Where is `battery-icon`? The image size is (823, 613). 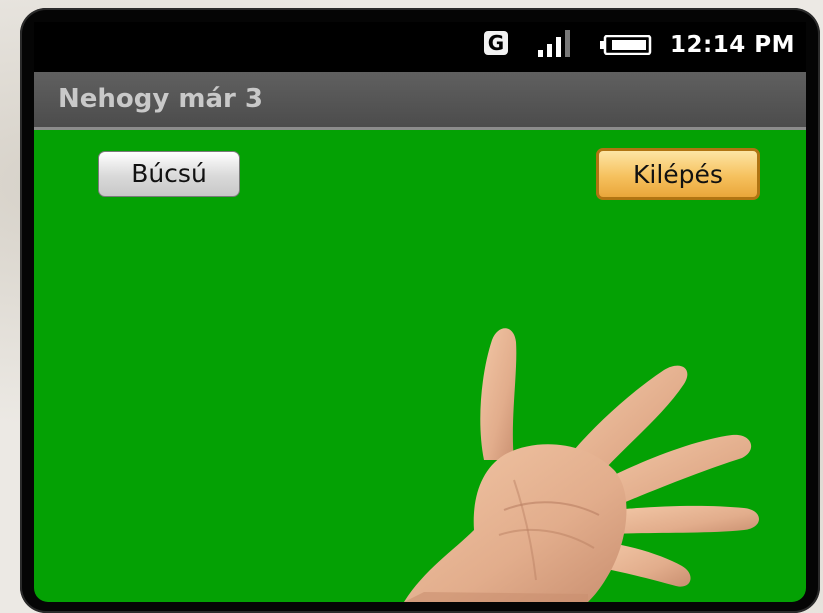 battery-icon is located at coordinates (626, 45).